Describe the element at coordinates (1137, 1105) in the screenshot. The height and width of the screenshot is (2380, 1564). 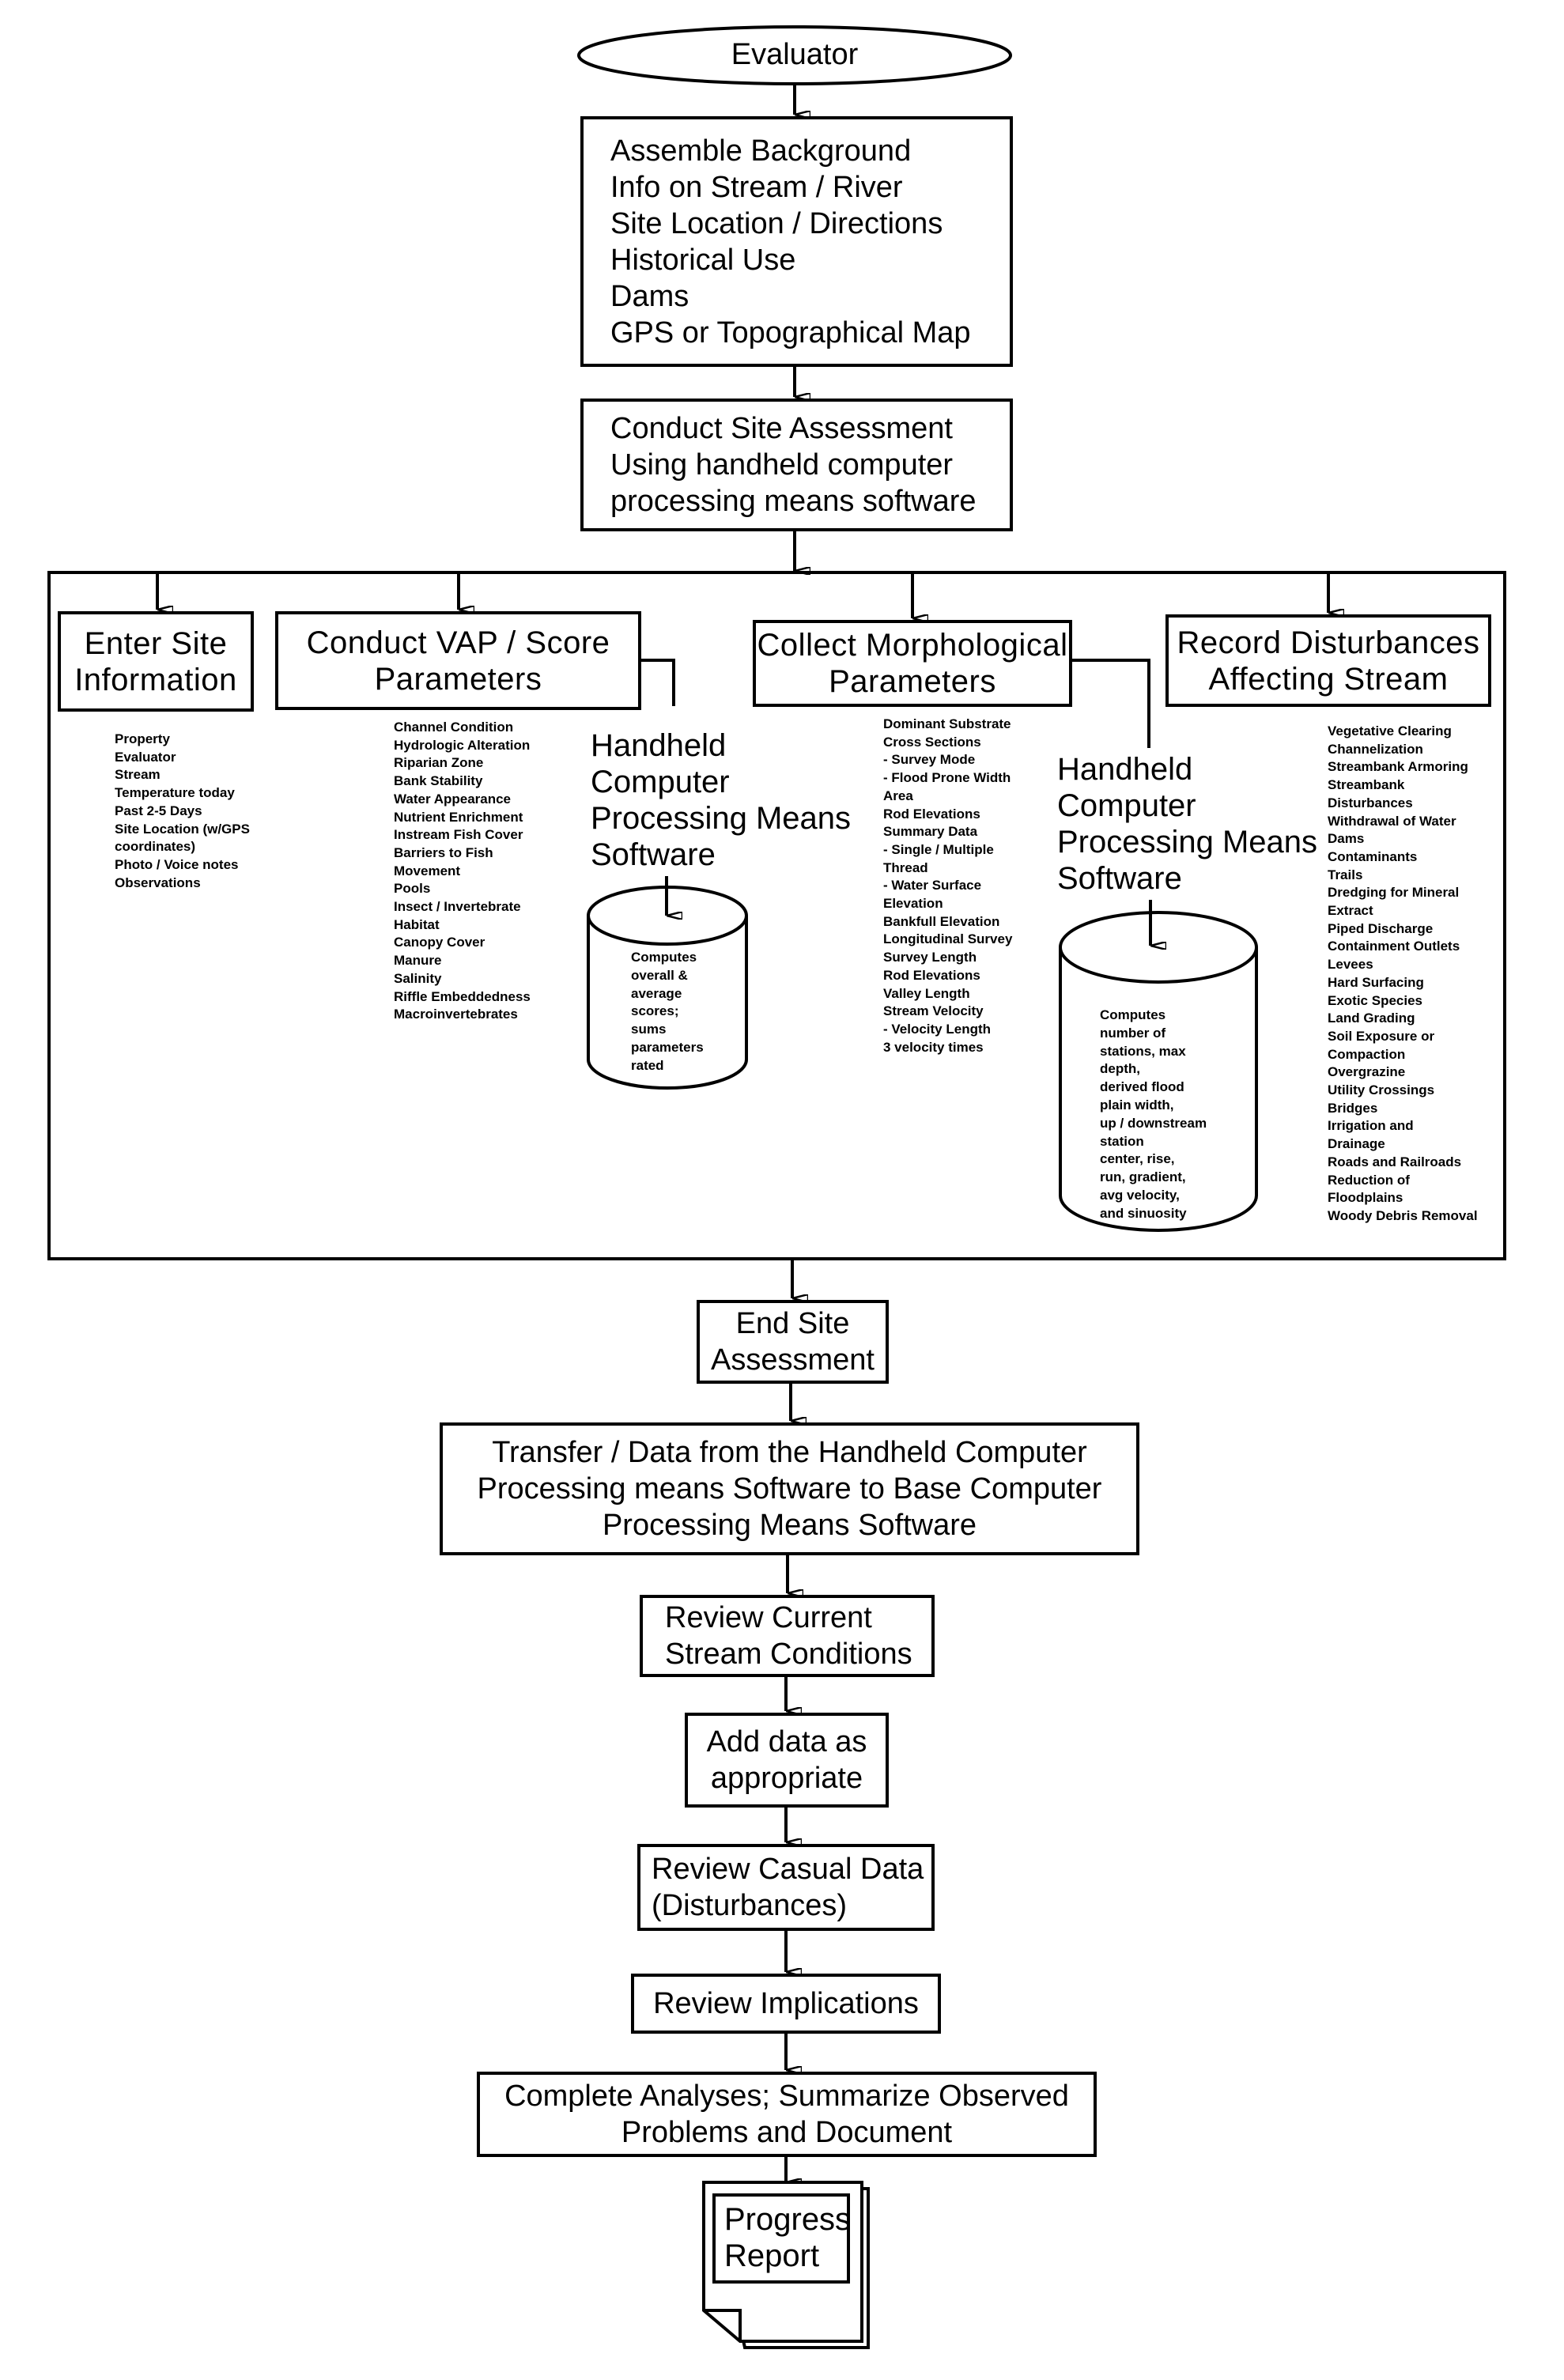
I see `database-text-line: plain width,` at that location.